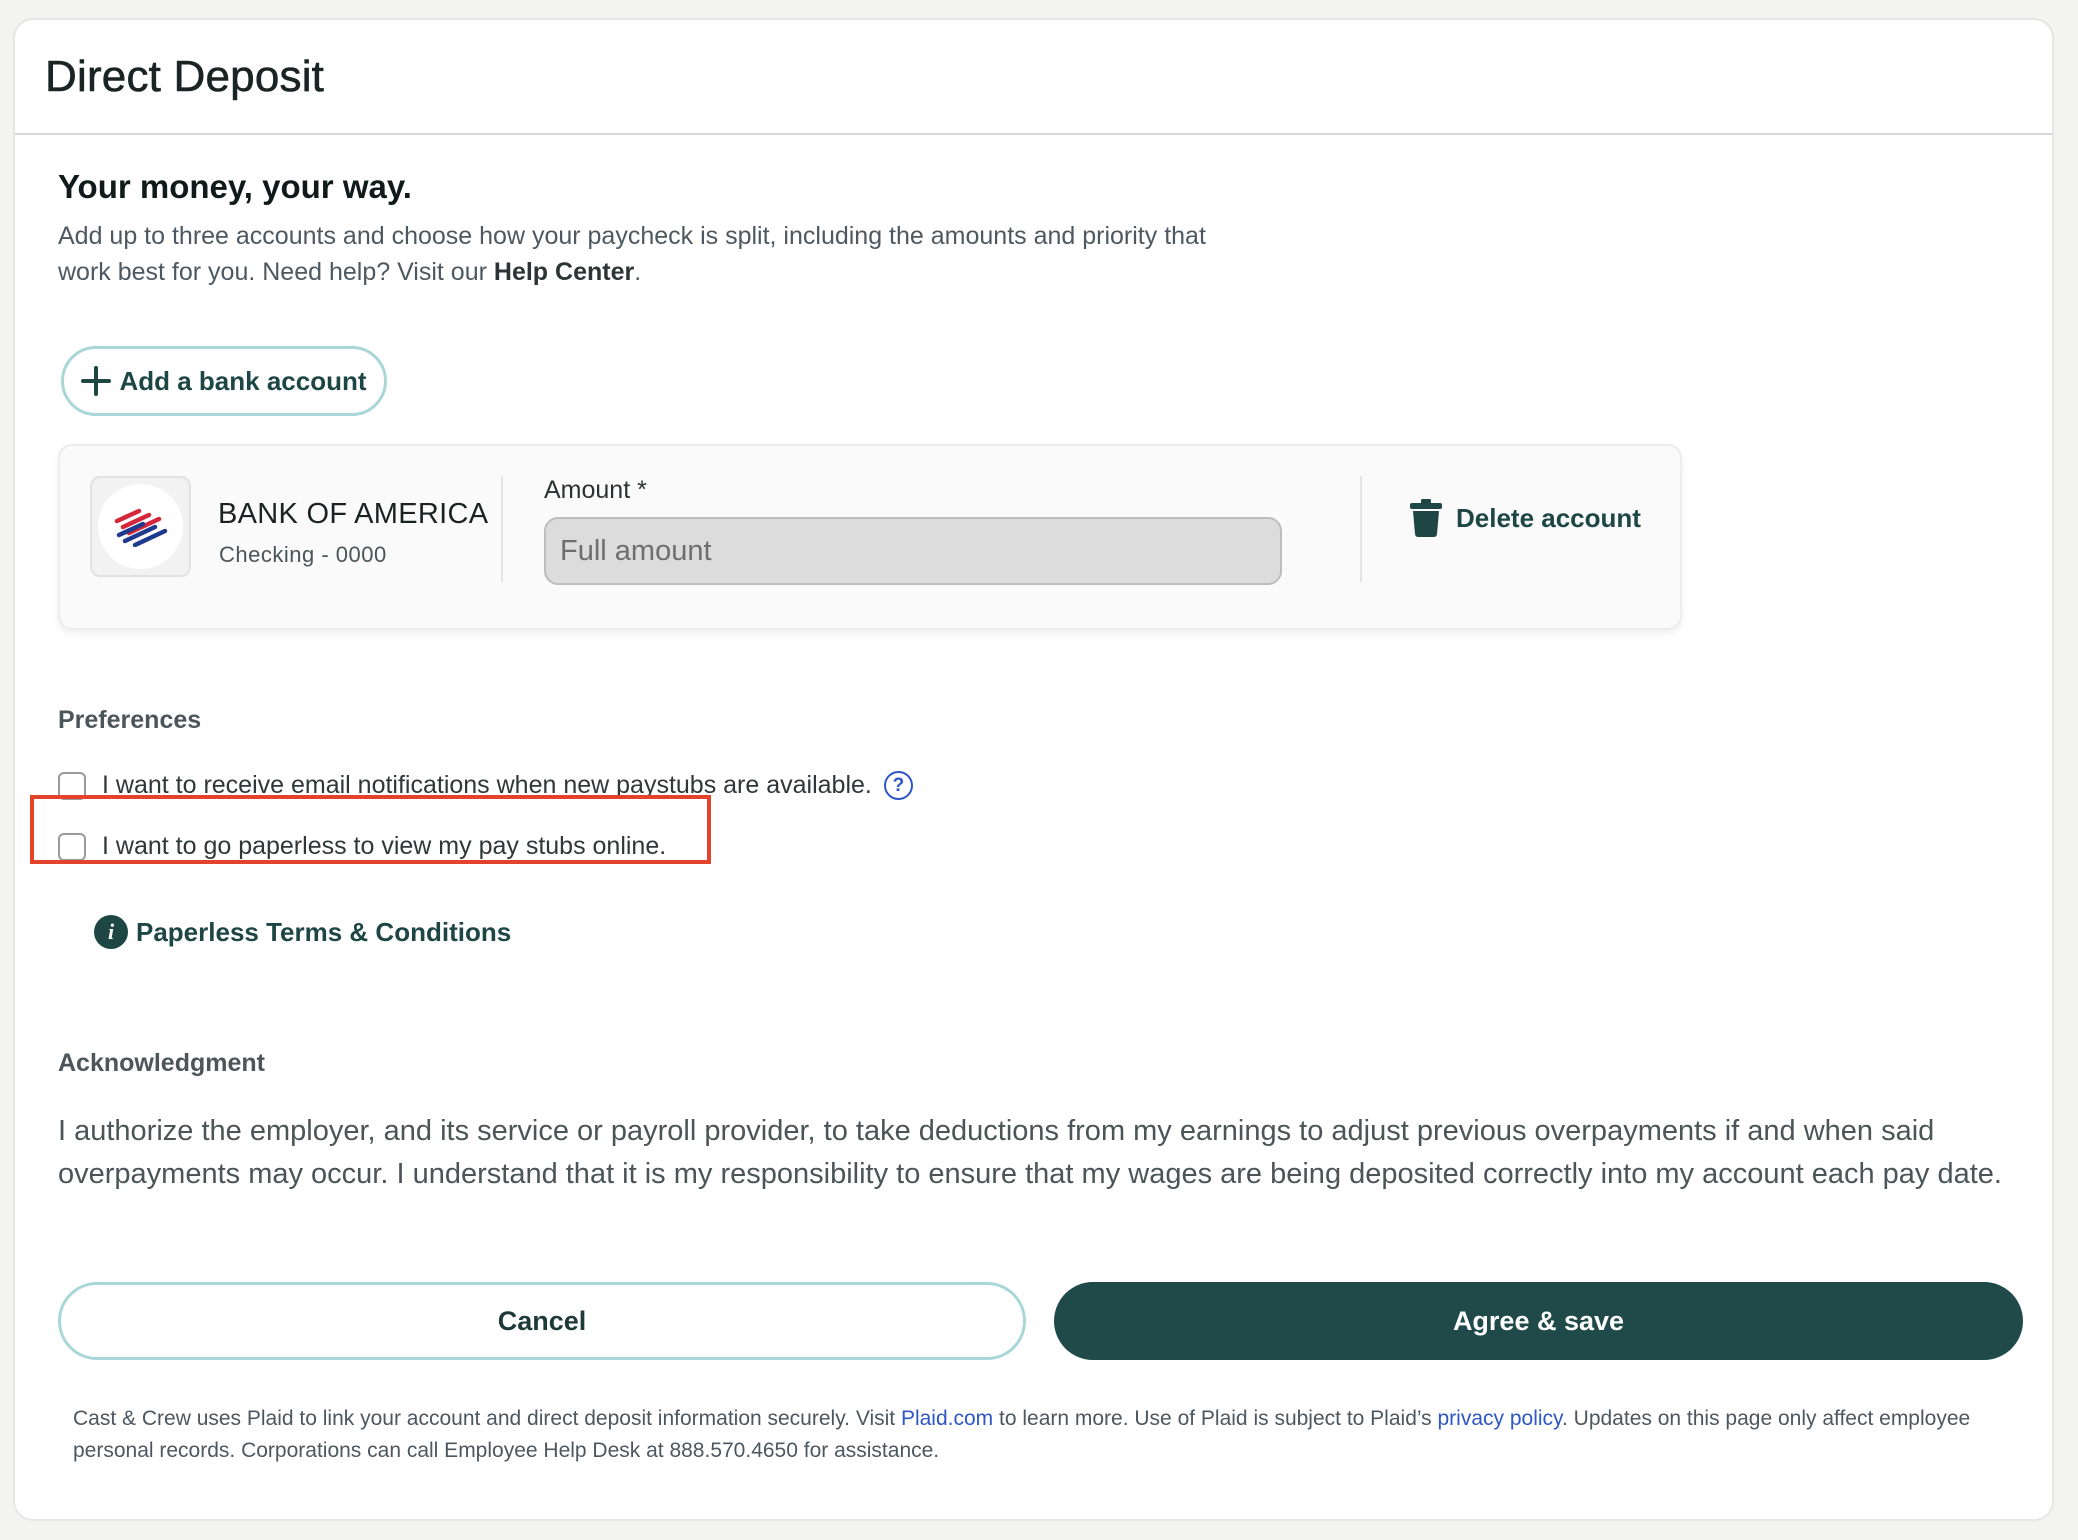  Describe the element at coordinates (542, 1321) in the screenshot. I see `cancel-button: Cancel` at that location.